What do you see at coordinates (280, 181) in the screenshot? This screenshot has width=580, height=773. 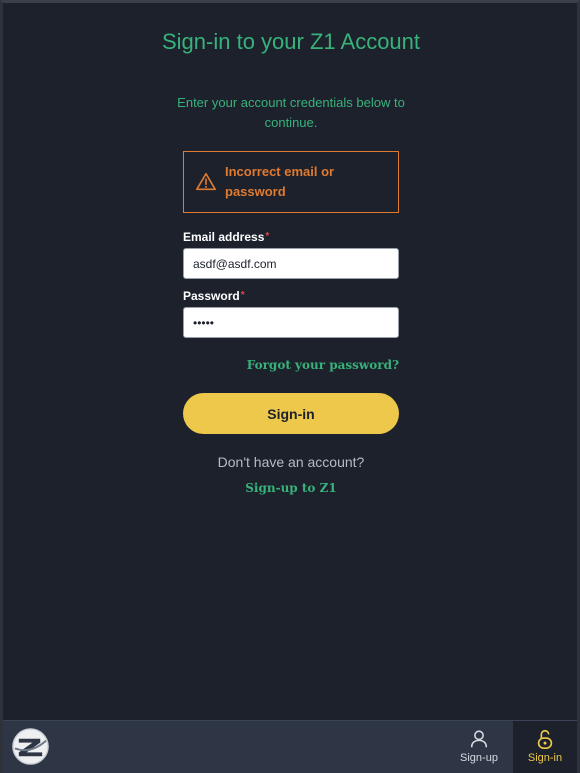 I see `error-message: Incorrect email or password` at bounding box center [280, 181].